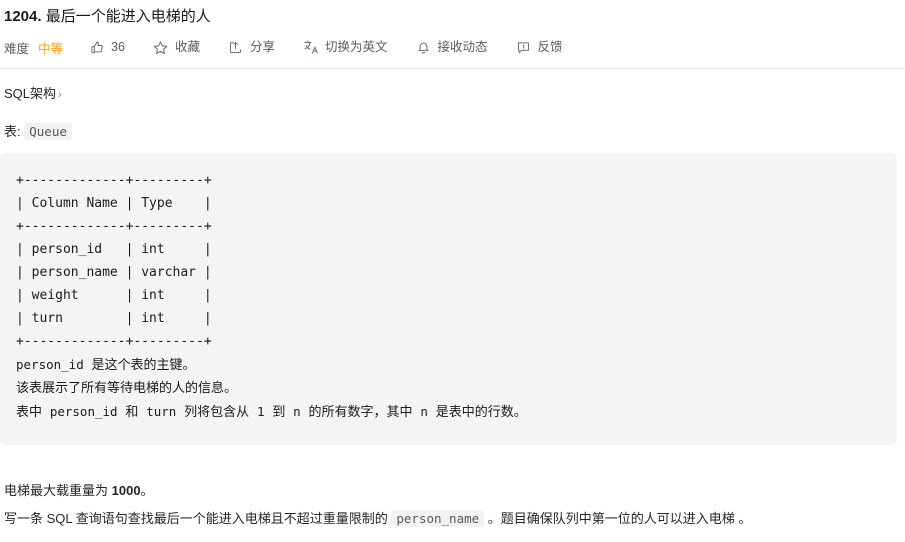  I want to click on max-weight-paragraph: 电梯最大载重量为 1000。, so click(79, 491).